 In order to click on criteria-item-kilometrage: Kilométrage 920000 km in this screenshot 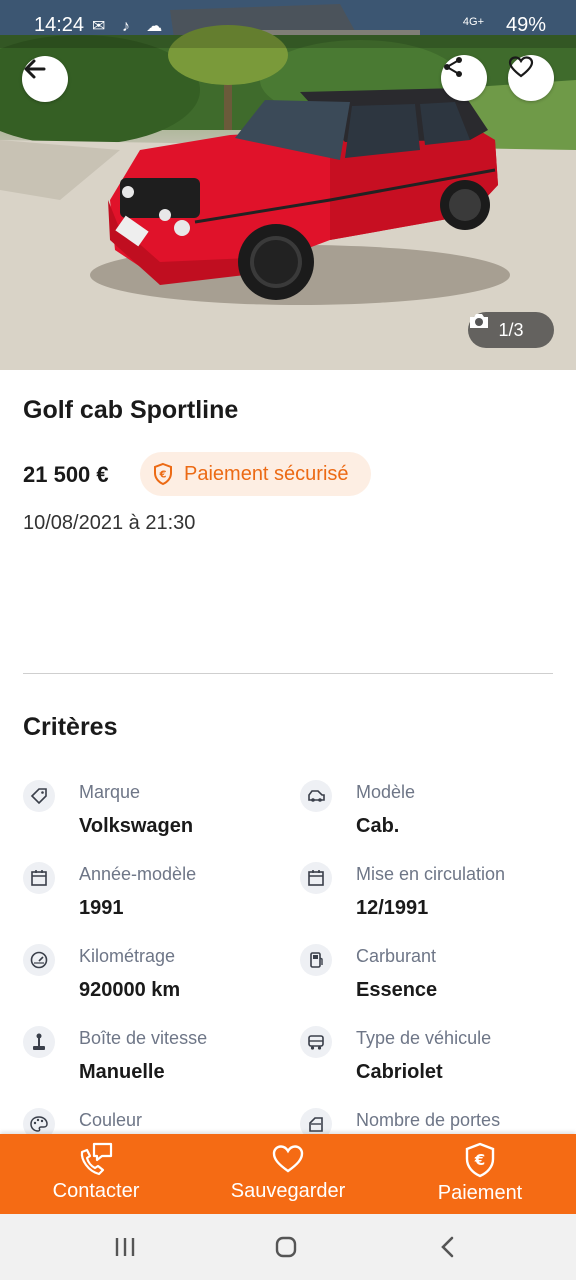, I will do `click(153, 979)`.